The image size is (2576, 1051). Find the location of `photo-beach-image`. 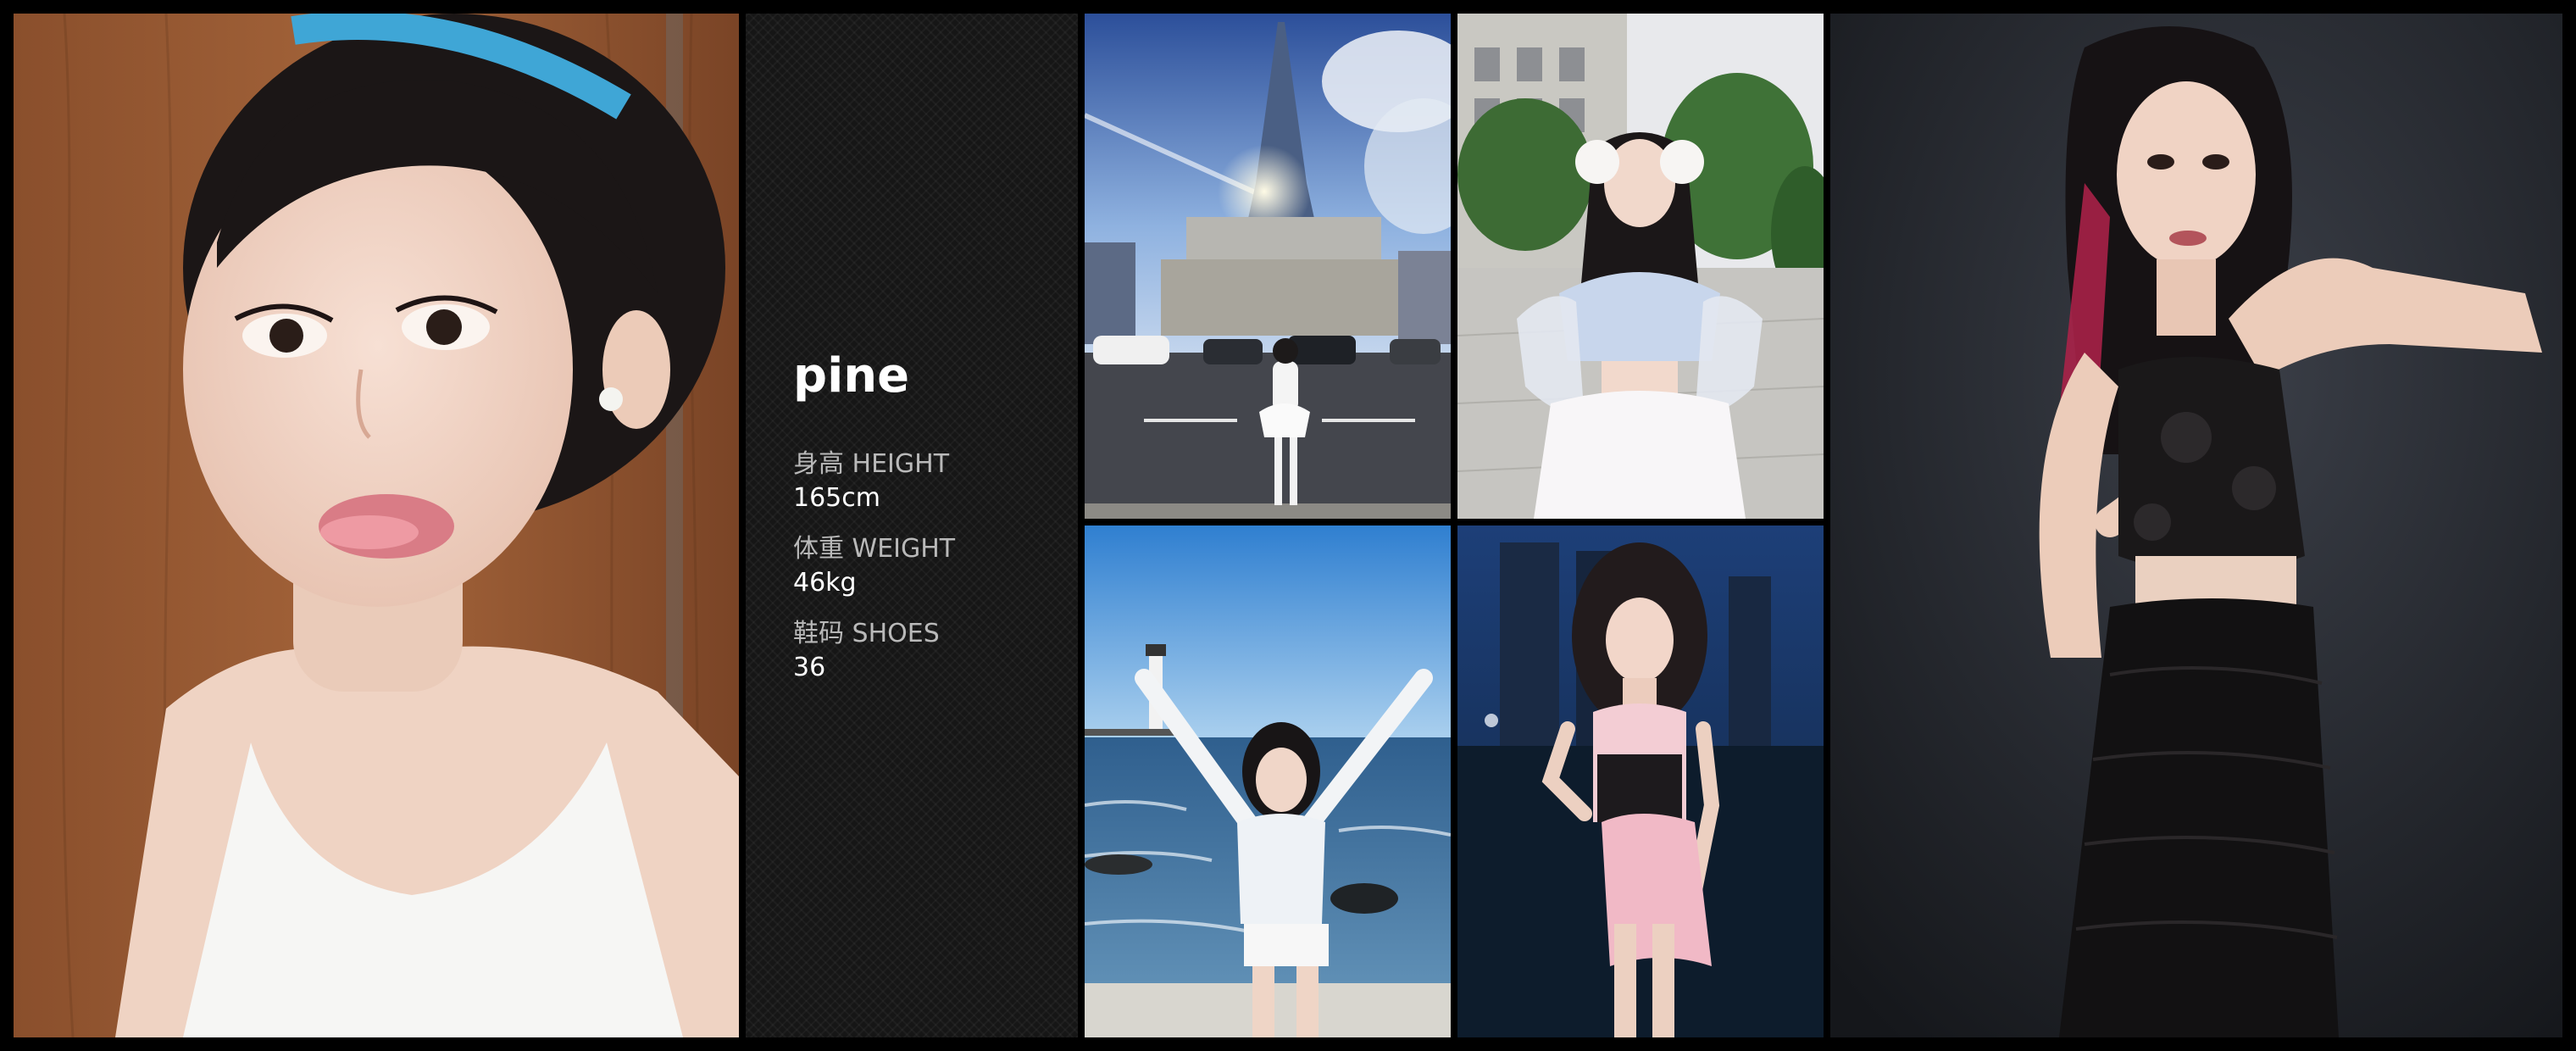

photo-beach-image is located at coordinates (1268, 781).